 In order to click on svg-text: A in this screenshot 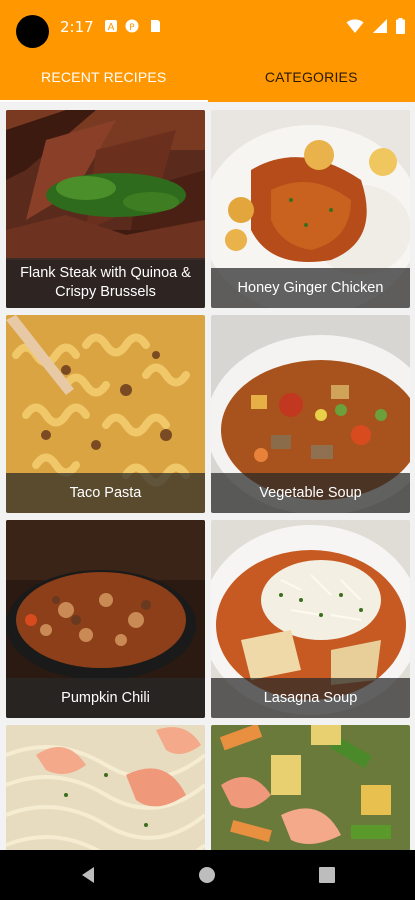, I will do `click(111, 27)`.